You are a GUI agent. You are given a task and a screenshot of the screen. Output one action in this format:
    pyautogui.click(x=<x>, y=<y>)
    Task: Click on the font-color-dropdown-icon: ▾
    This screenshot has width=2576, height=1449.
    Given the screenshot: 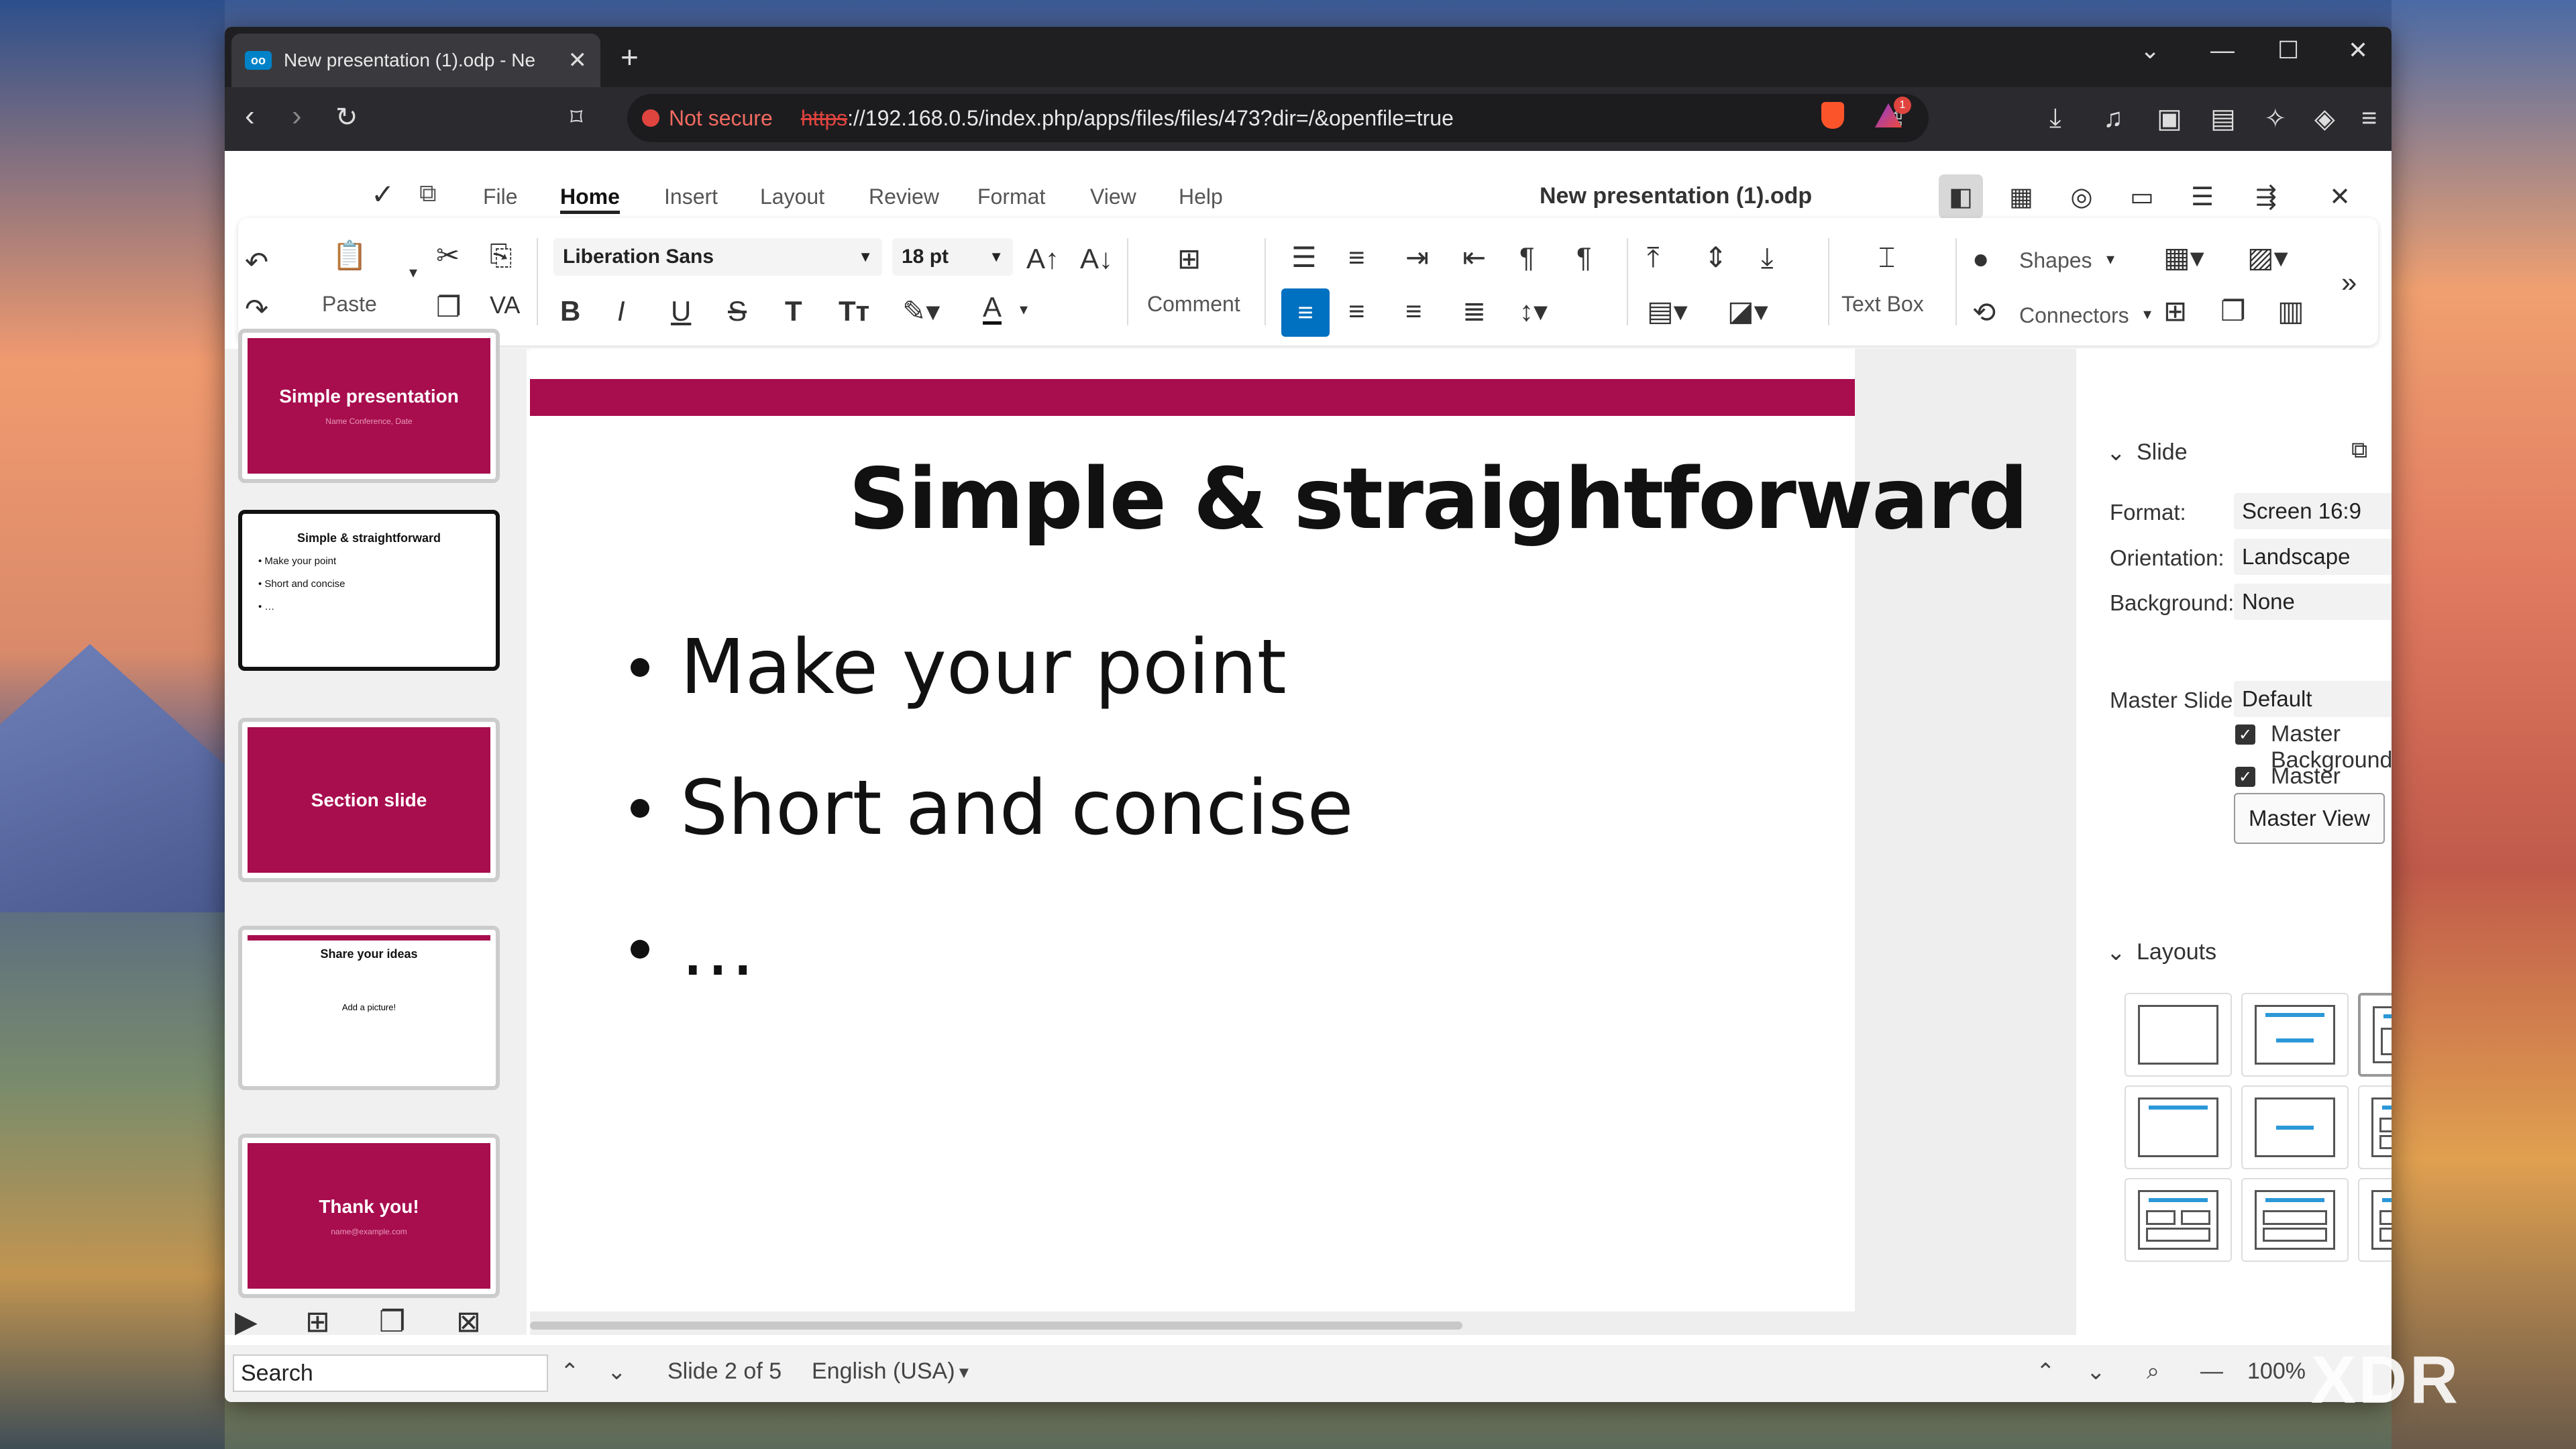 What is the action you would take?
    pyautogui.click(x=1024, y=310)
    